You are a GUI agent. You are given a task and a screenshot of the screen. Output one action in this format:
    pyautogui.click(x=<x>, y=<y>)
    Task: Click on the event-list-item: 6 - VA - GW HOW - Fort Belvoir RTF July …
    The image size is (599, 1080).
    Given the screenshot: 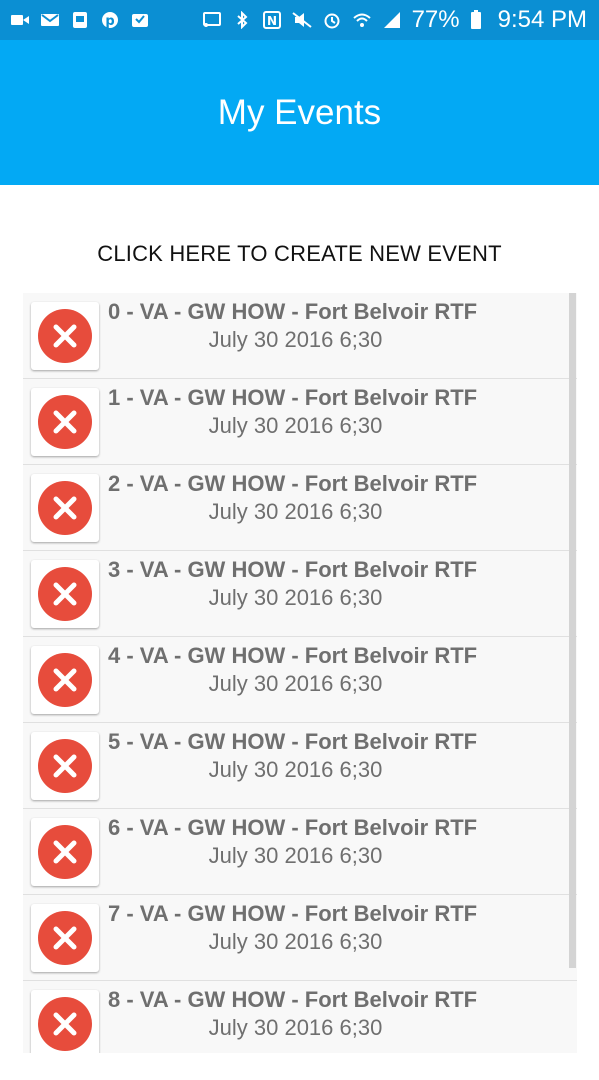 What is the action you would take?
    pyautogui.click(x=300, y=852)
    